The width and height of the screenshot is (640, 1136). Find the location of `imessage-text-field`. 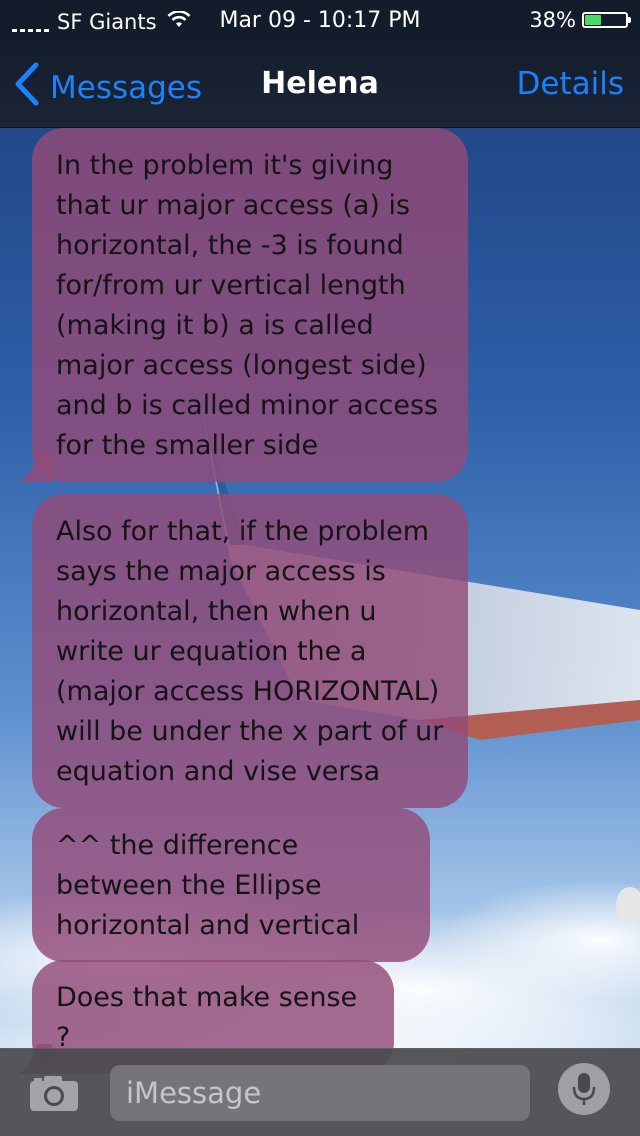

imessage-text-field is located at coordinates (320, 1093).